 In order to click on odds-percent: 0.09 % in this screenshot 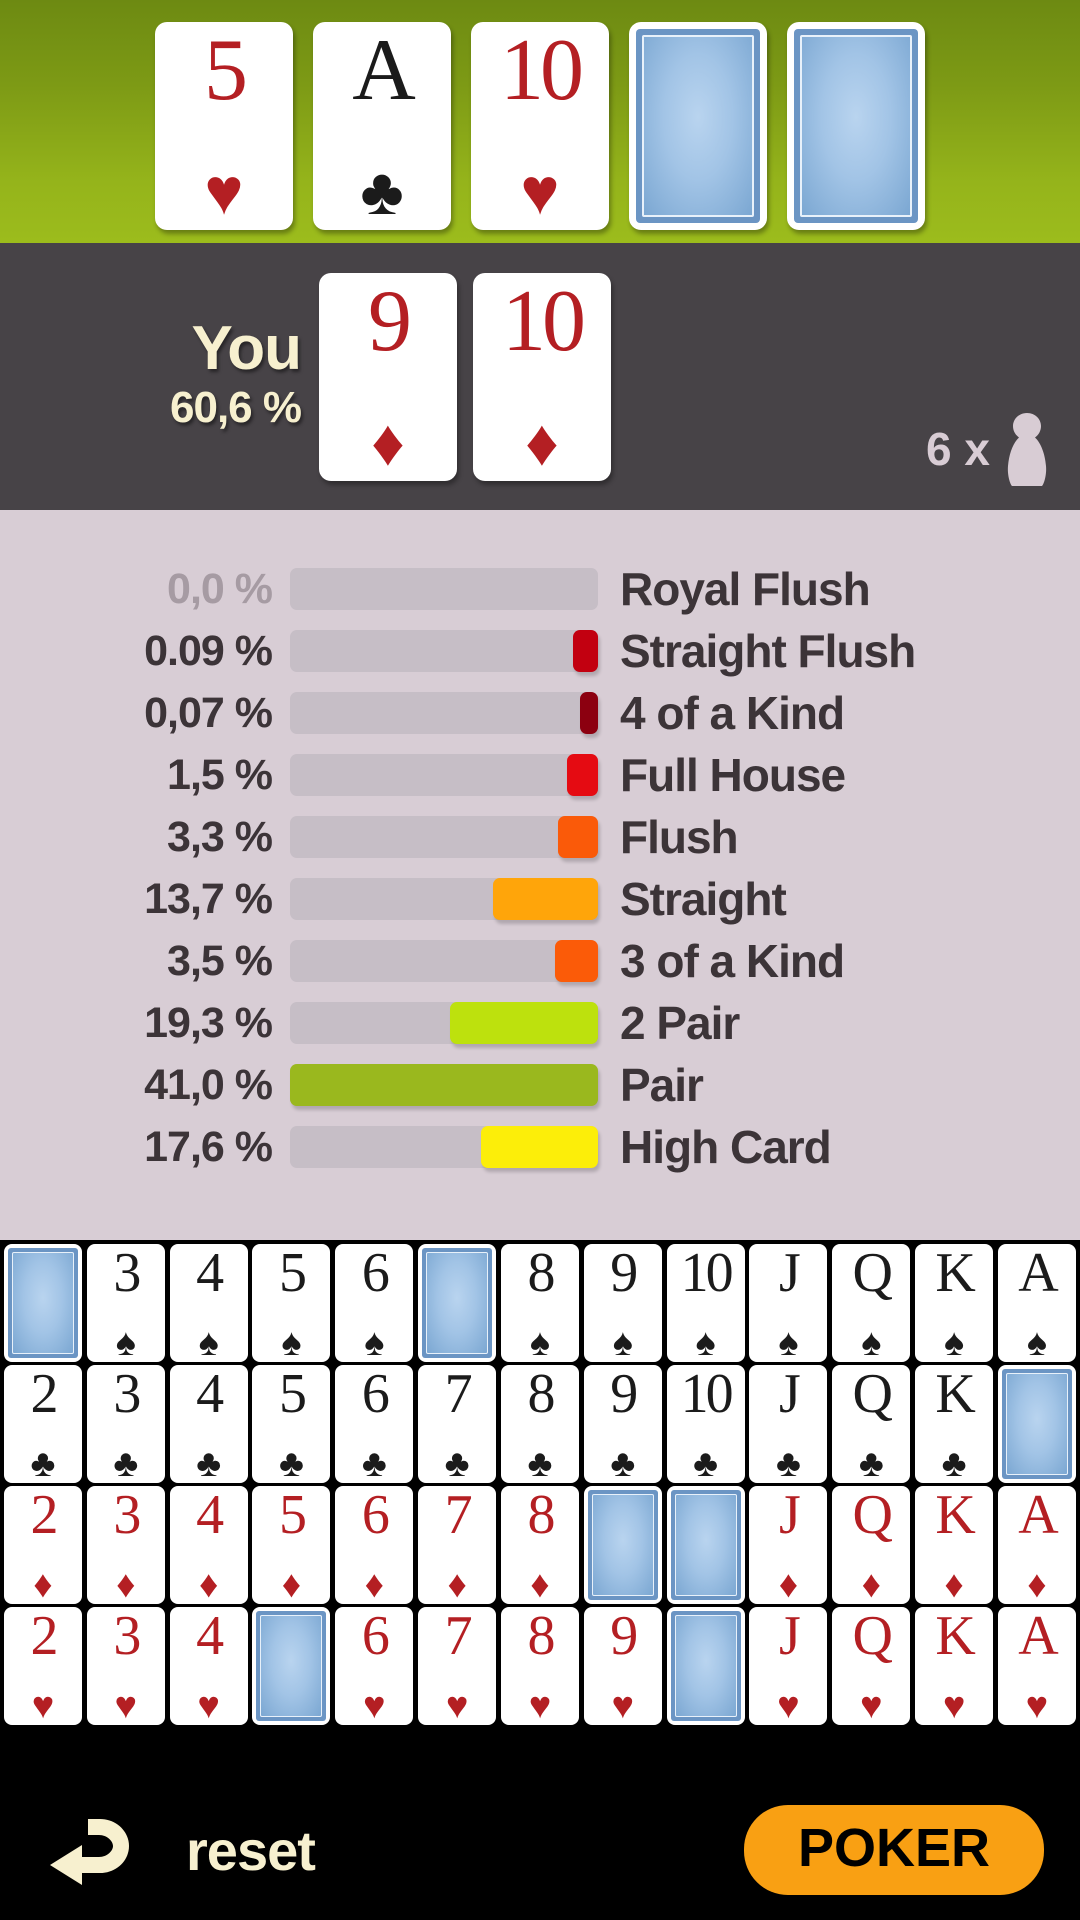, I will do `click(208, 650)`.